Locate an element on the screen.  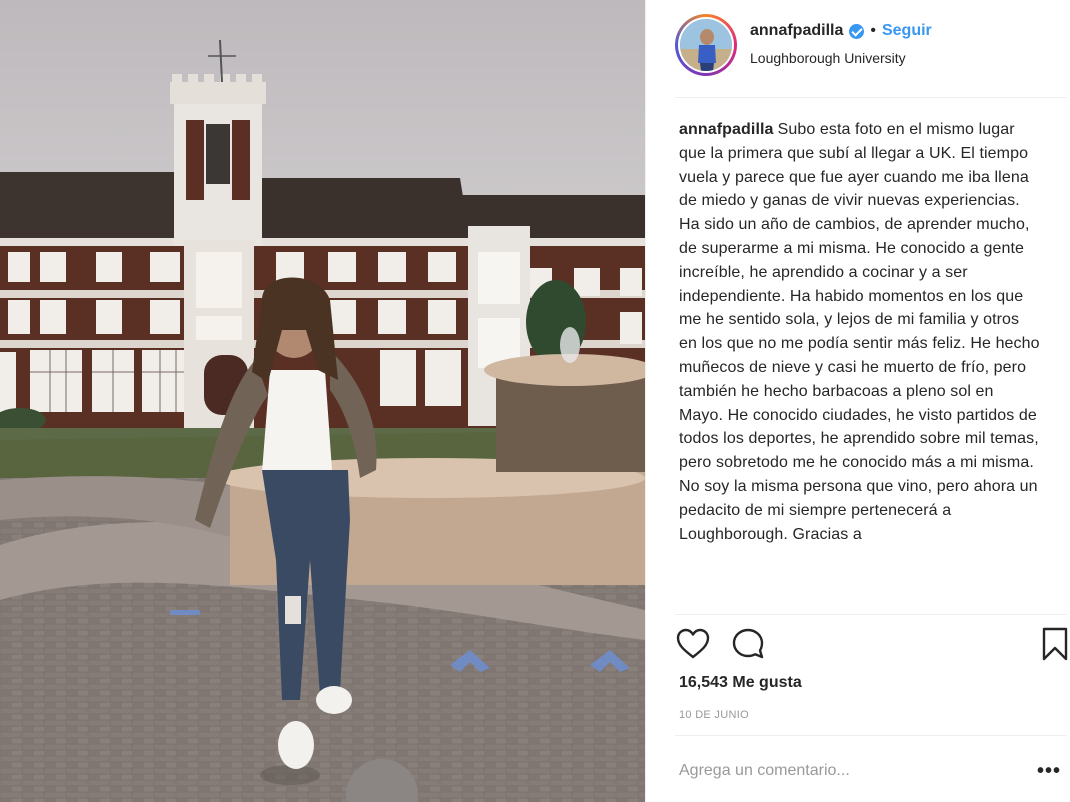
bookmark-icon is located at coordinates (1055, 644).